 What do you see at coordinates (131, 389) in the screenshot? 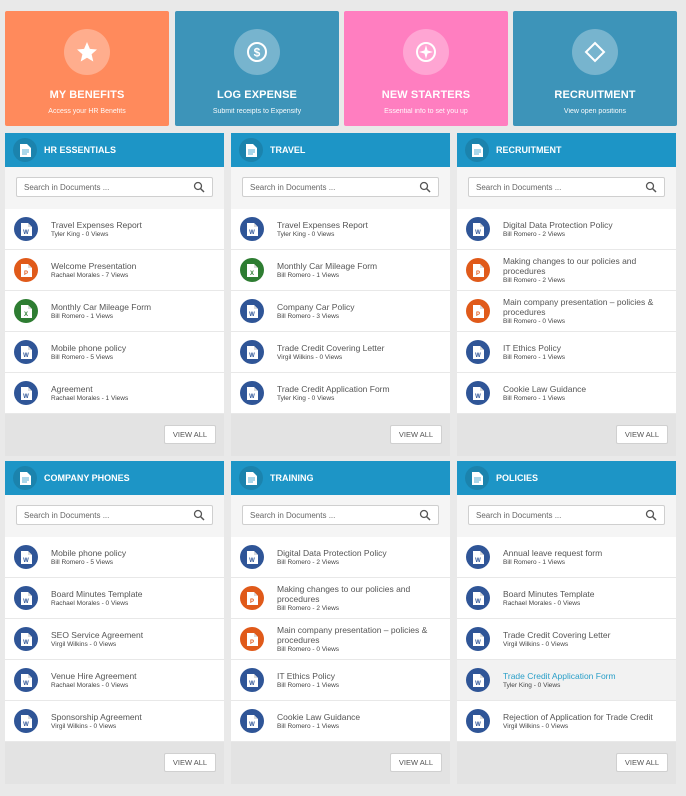
I see `document-name: Agreement` at bounding box center [131, 389].